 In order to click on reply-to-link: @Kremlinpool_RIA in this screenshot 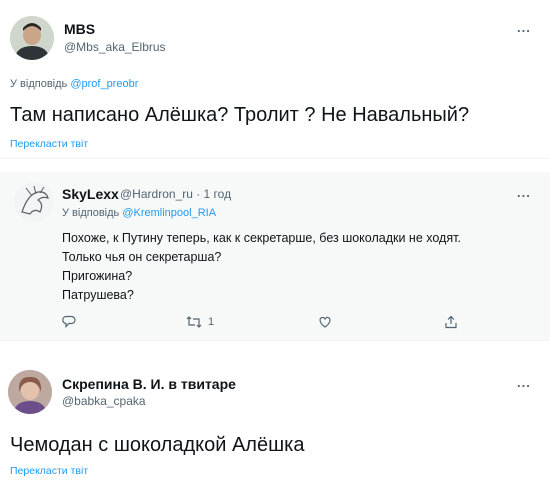, I will do `click(169, 213)`.